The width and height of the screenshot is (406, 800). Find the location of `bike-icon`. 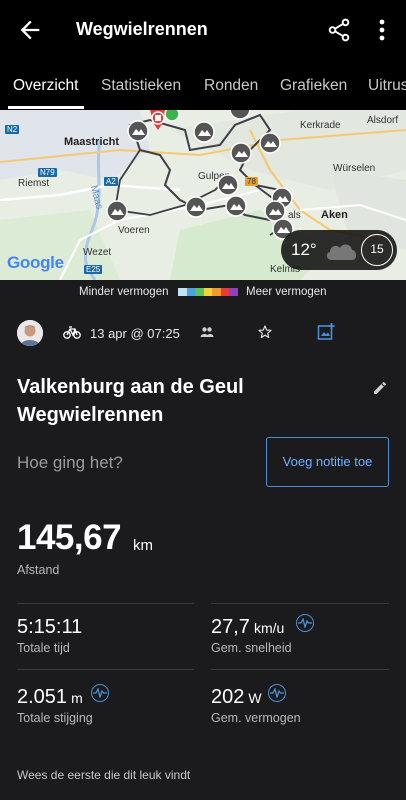

bike-icon is located at coordinates (72, 332).